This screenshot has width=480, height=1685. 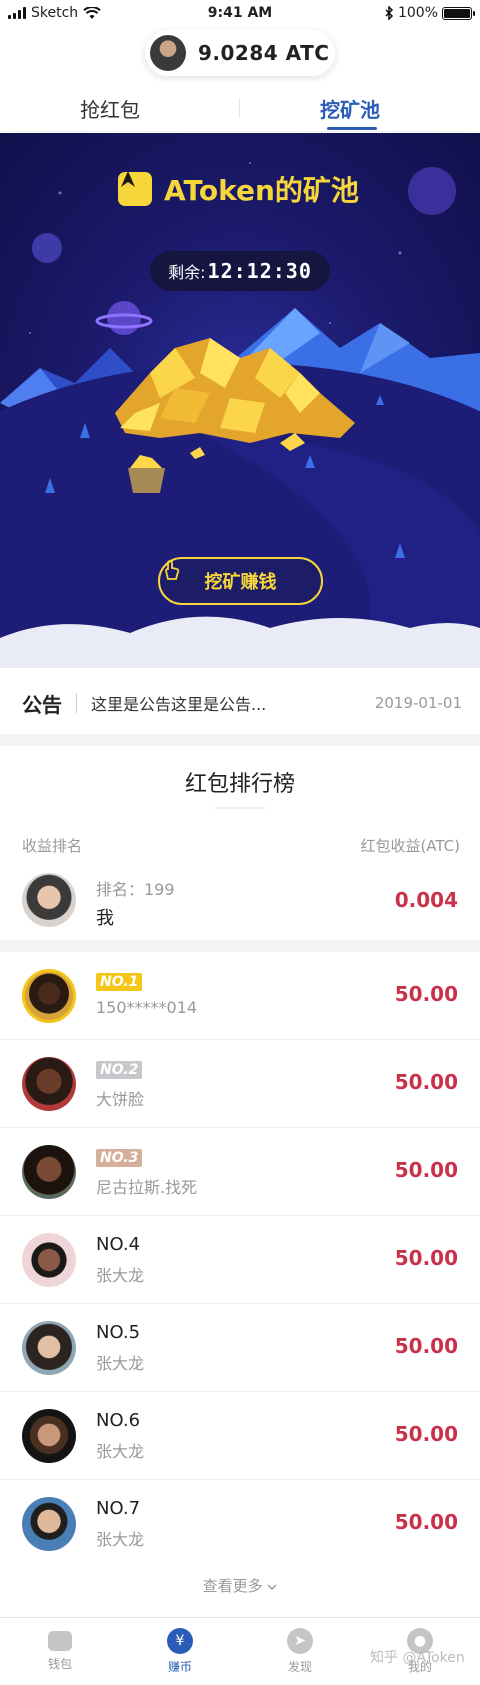 I want to click on list-item: NO.6 张大龙 50.00, so click(x=240, y=1436).